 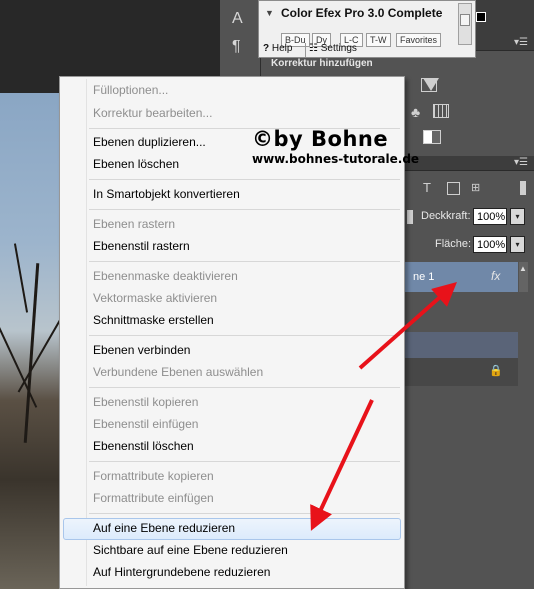 What do you see at coordinates (383, 406) in the screenshot?
I see `annotation-arrows` at bounding box center [383, 406].